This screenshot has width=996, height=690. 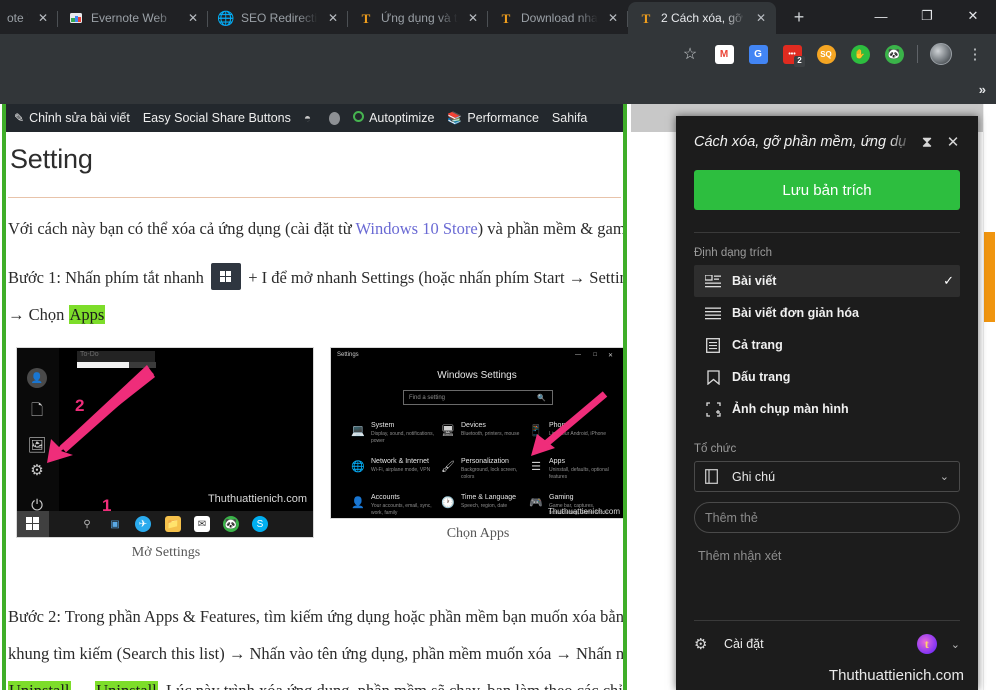 What do you see at coordinates (948, 280) in the screenshot?
I see `check-icon: ✓` at bounding box center [948, 280].